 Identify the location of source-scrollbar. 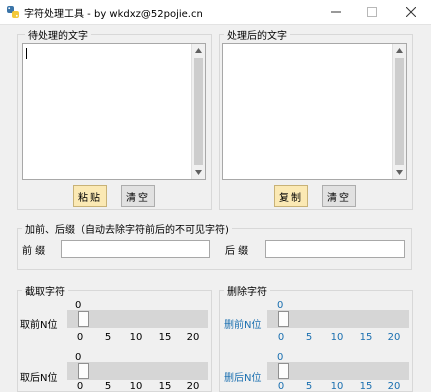
(198, 111).